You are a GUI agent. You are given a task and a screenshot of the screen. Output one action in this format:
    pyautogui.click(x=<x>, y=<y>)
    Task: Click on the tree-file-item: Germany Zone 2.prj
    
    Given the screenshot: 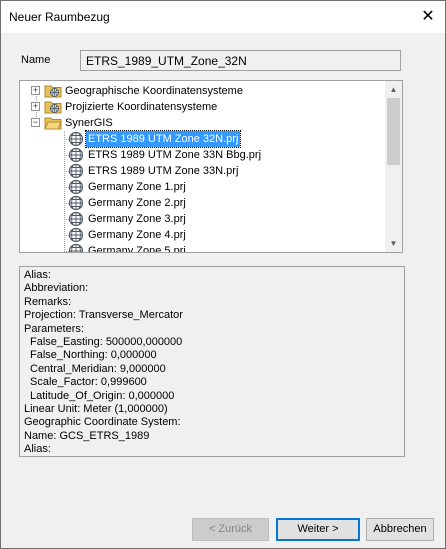 What is the action you would take?
    pyautogui.click(x=220, y=203)
    